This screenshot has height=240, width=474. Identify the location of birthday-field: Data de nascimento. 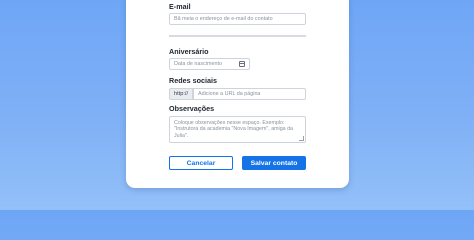
(209, 64).